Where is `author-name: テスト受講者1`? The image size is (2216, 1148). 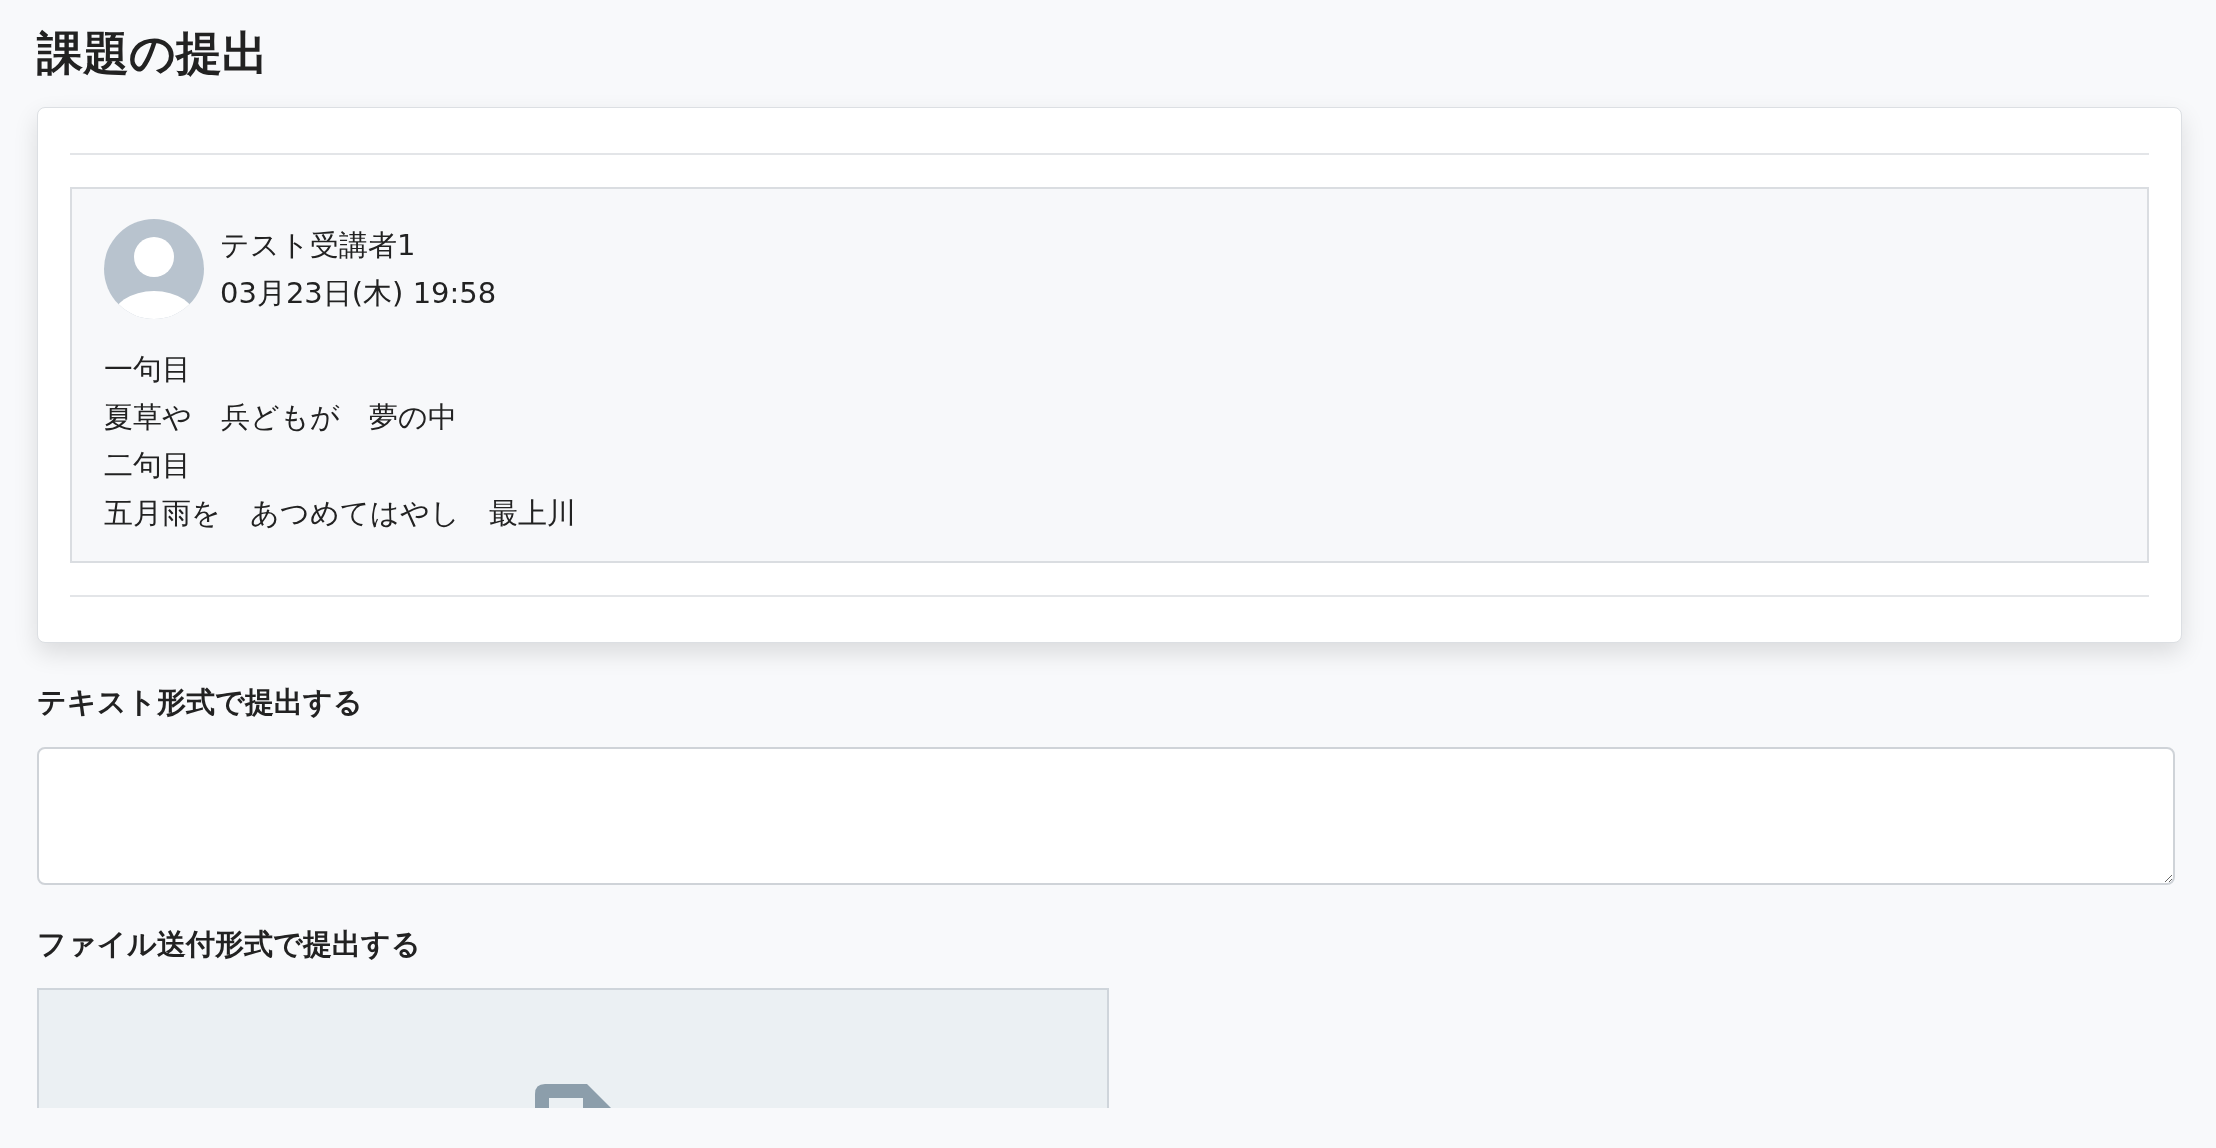
author-name: テスト受講者1 is located at coordinates (318, 246).